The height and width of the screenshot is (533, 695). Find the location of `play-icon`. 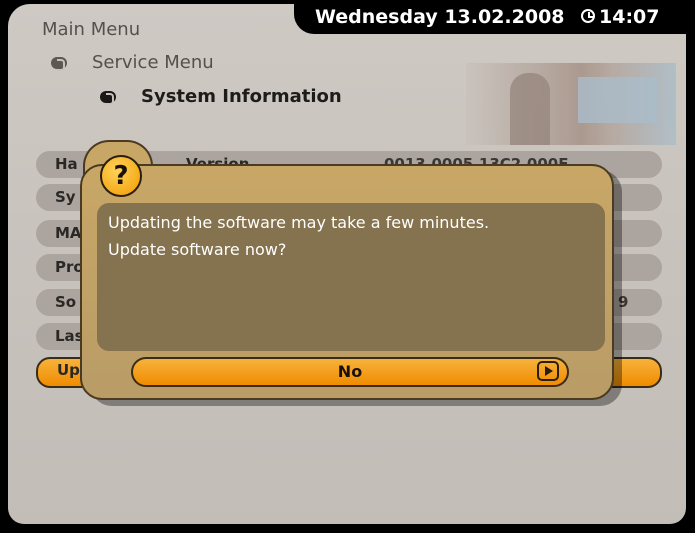

play-icon is located at coordinates (548, 371).